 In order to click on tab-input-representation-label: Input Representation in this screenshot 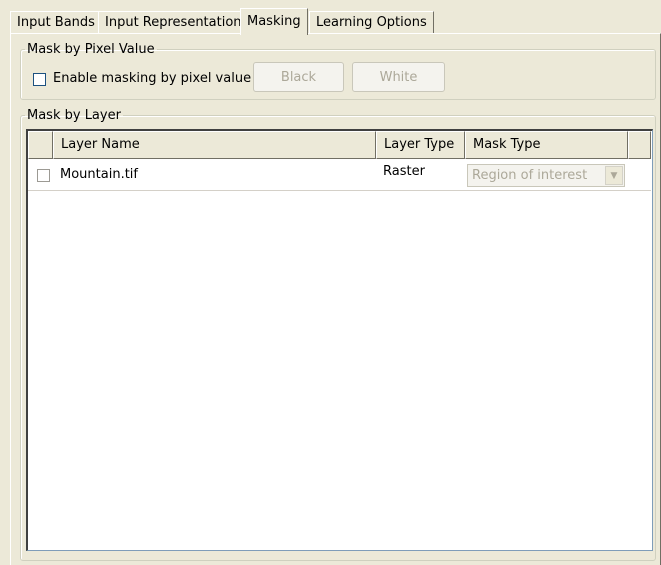, I will do `click(173, 22)`.